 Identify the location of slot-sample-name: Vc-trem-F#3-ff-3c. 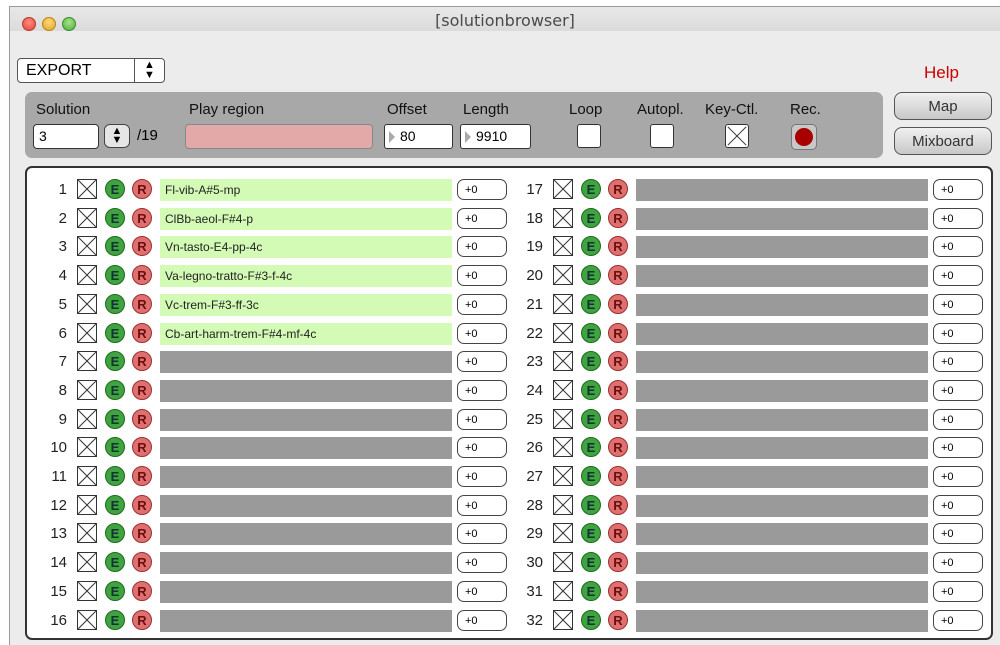
(306, 304).